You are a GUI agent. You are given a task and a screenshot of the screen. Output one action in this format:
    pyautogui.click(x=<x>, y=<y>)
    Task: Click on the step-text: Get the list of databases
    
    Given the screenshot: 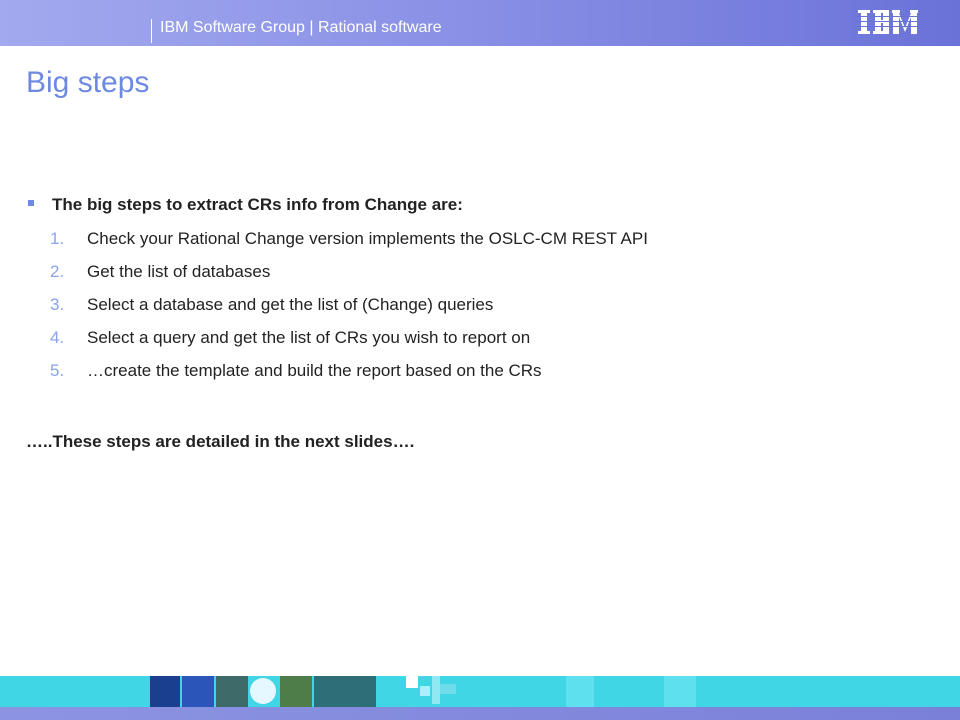 What is the action you would take?
    pyautogui.click(x=179, y=271)
    